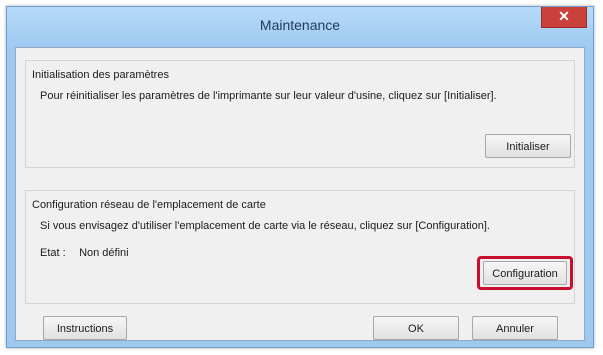 The height and width of the screenshot is (355, 603). What do you see at coordinates (85, 328) in the screenshot?
I see `instructions-button: Instructions` at bounding box center [85, 328].